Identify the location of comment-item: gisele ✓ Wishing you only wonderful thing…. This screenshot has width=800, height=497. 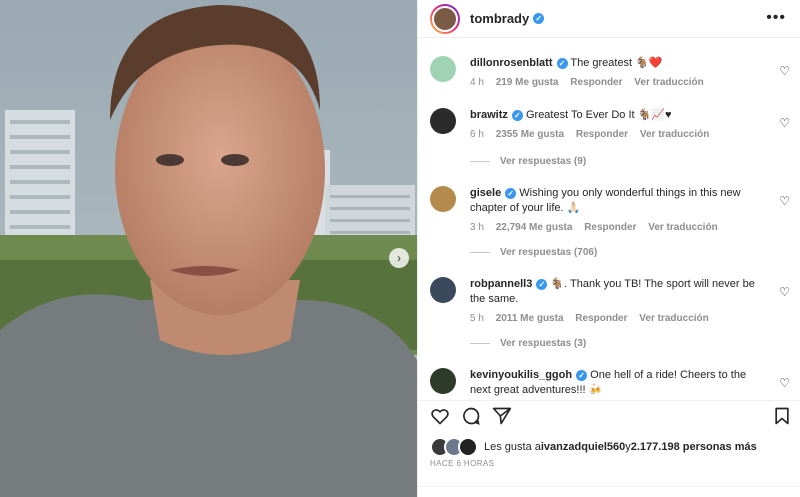
(611, 209).